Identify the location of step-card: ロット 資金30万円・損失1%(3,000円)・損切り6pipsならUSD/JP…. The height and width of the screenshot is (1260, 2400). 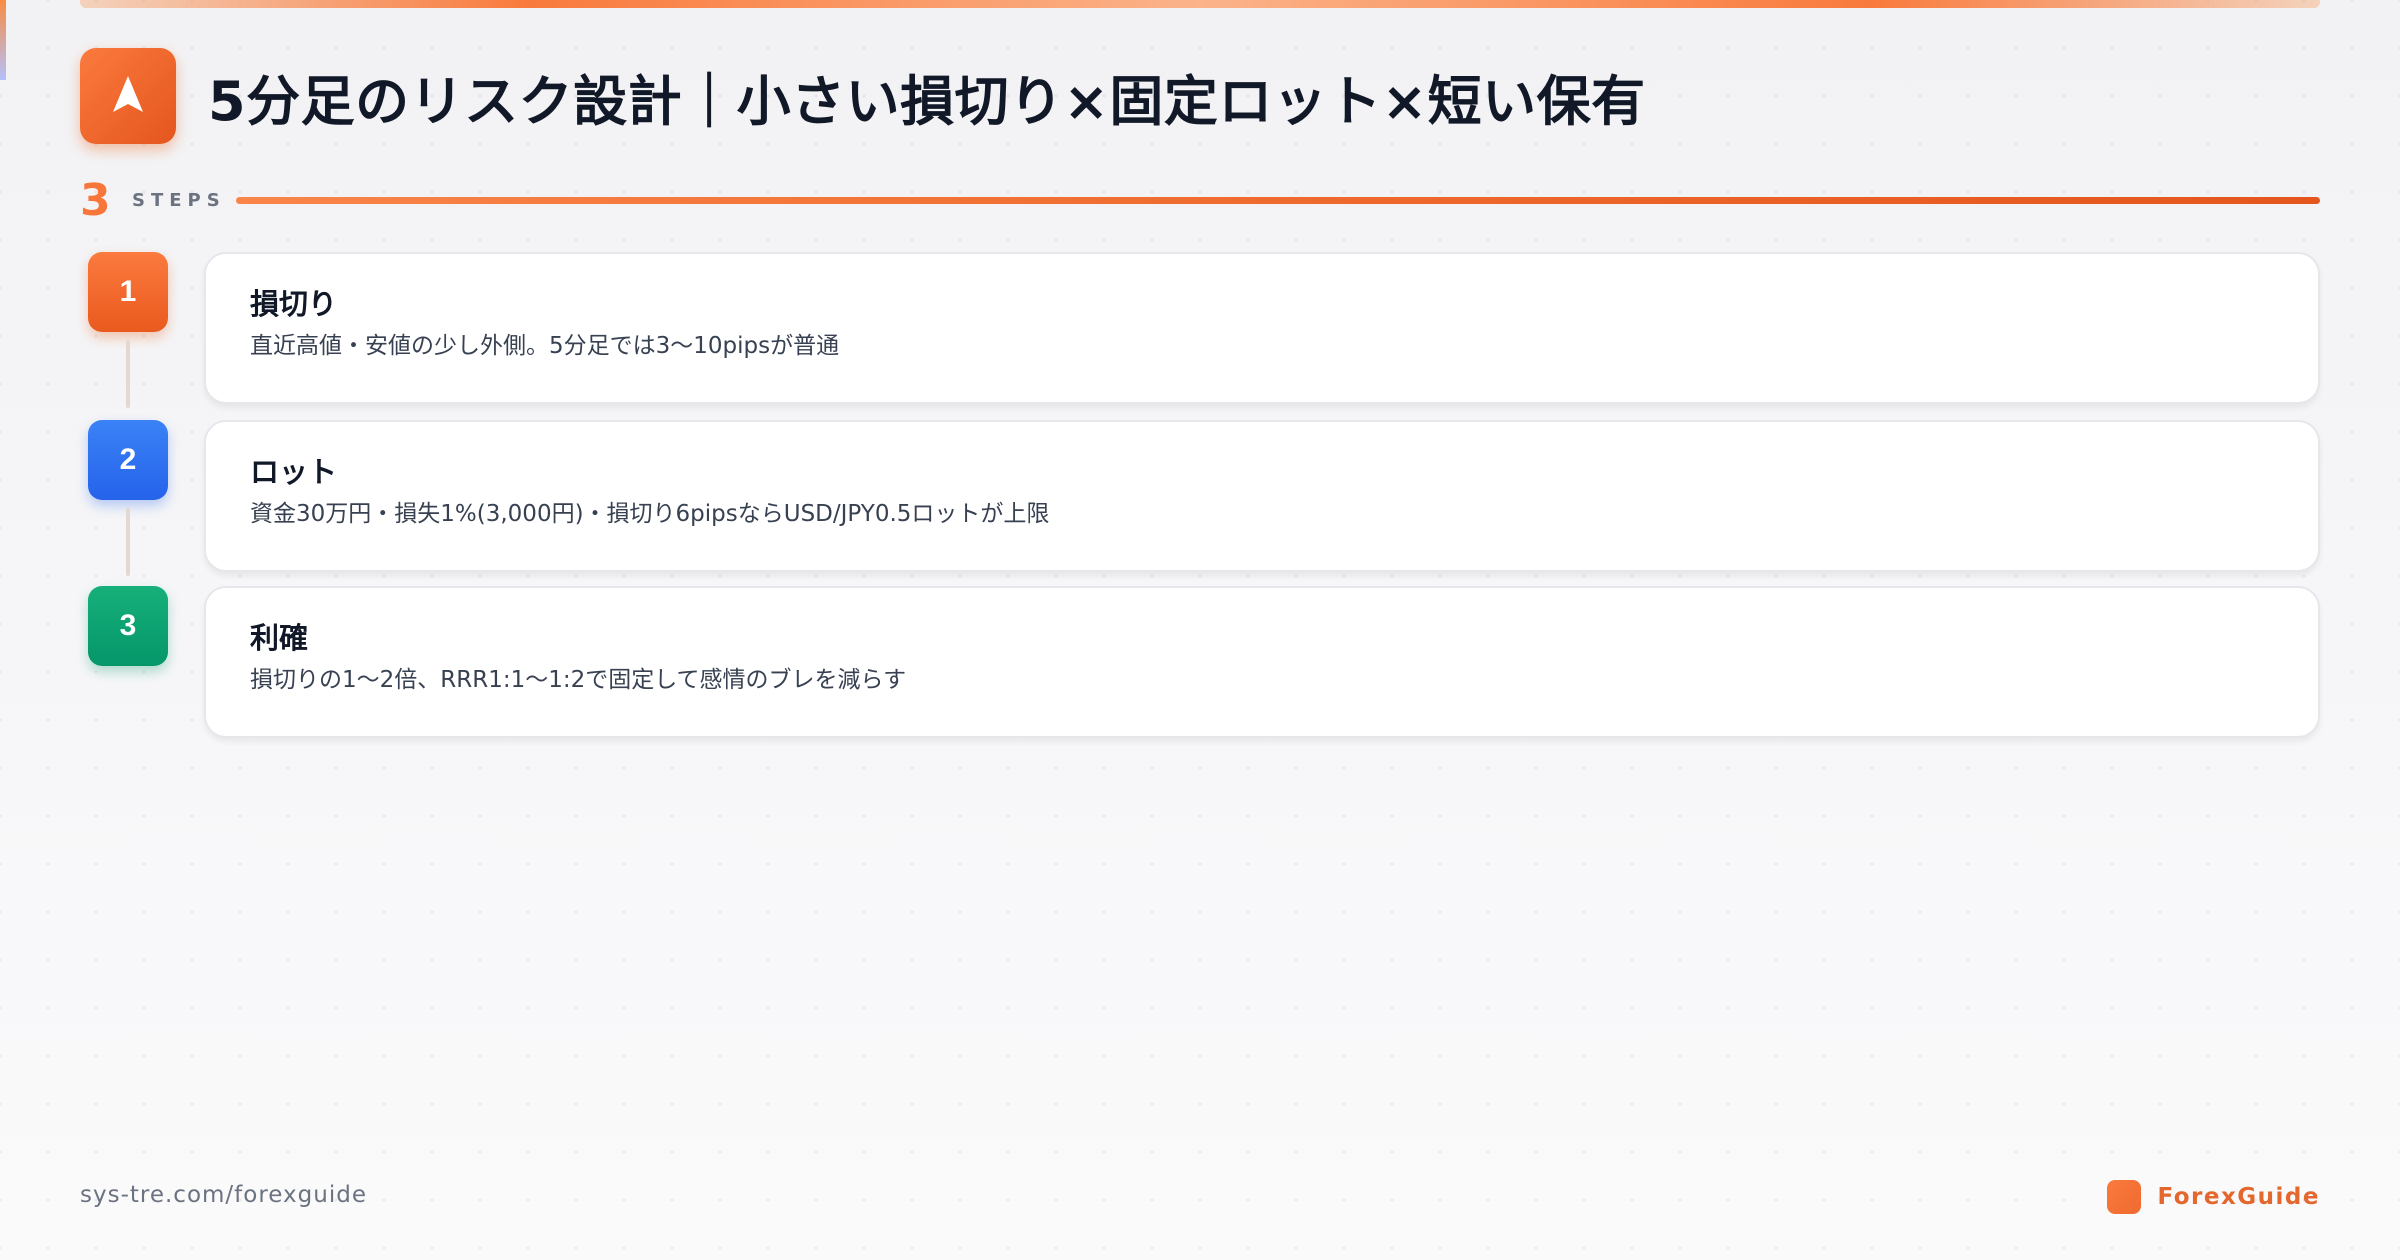
(1262, 496).